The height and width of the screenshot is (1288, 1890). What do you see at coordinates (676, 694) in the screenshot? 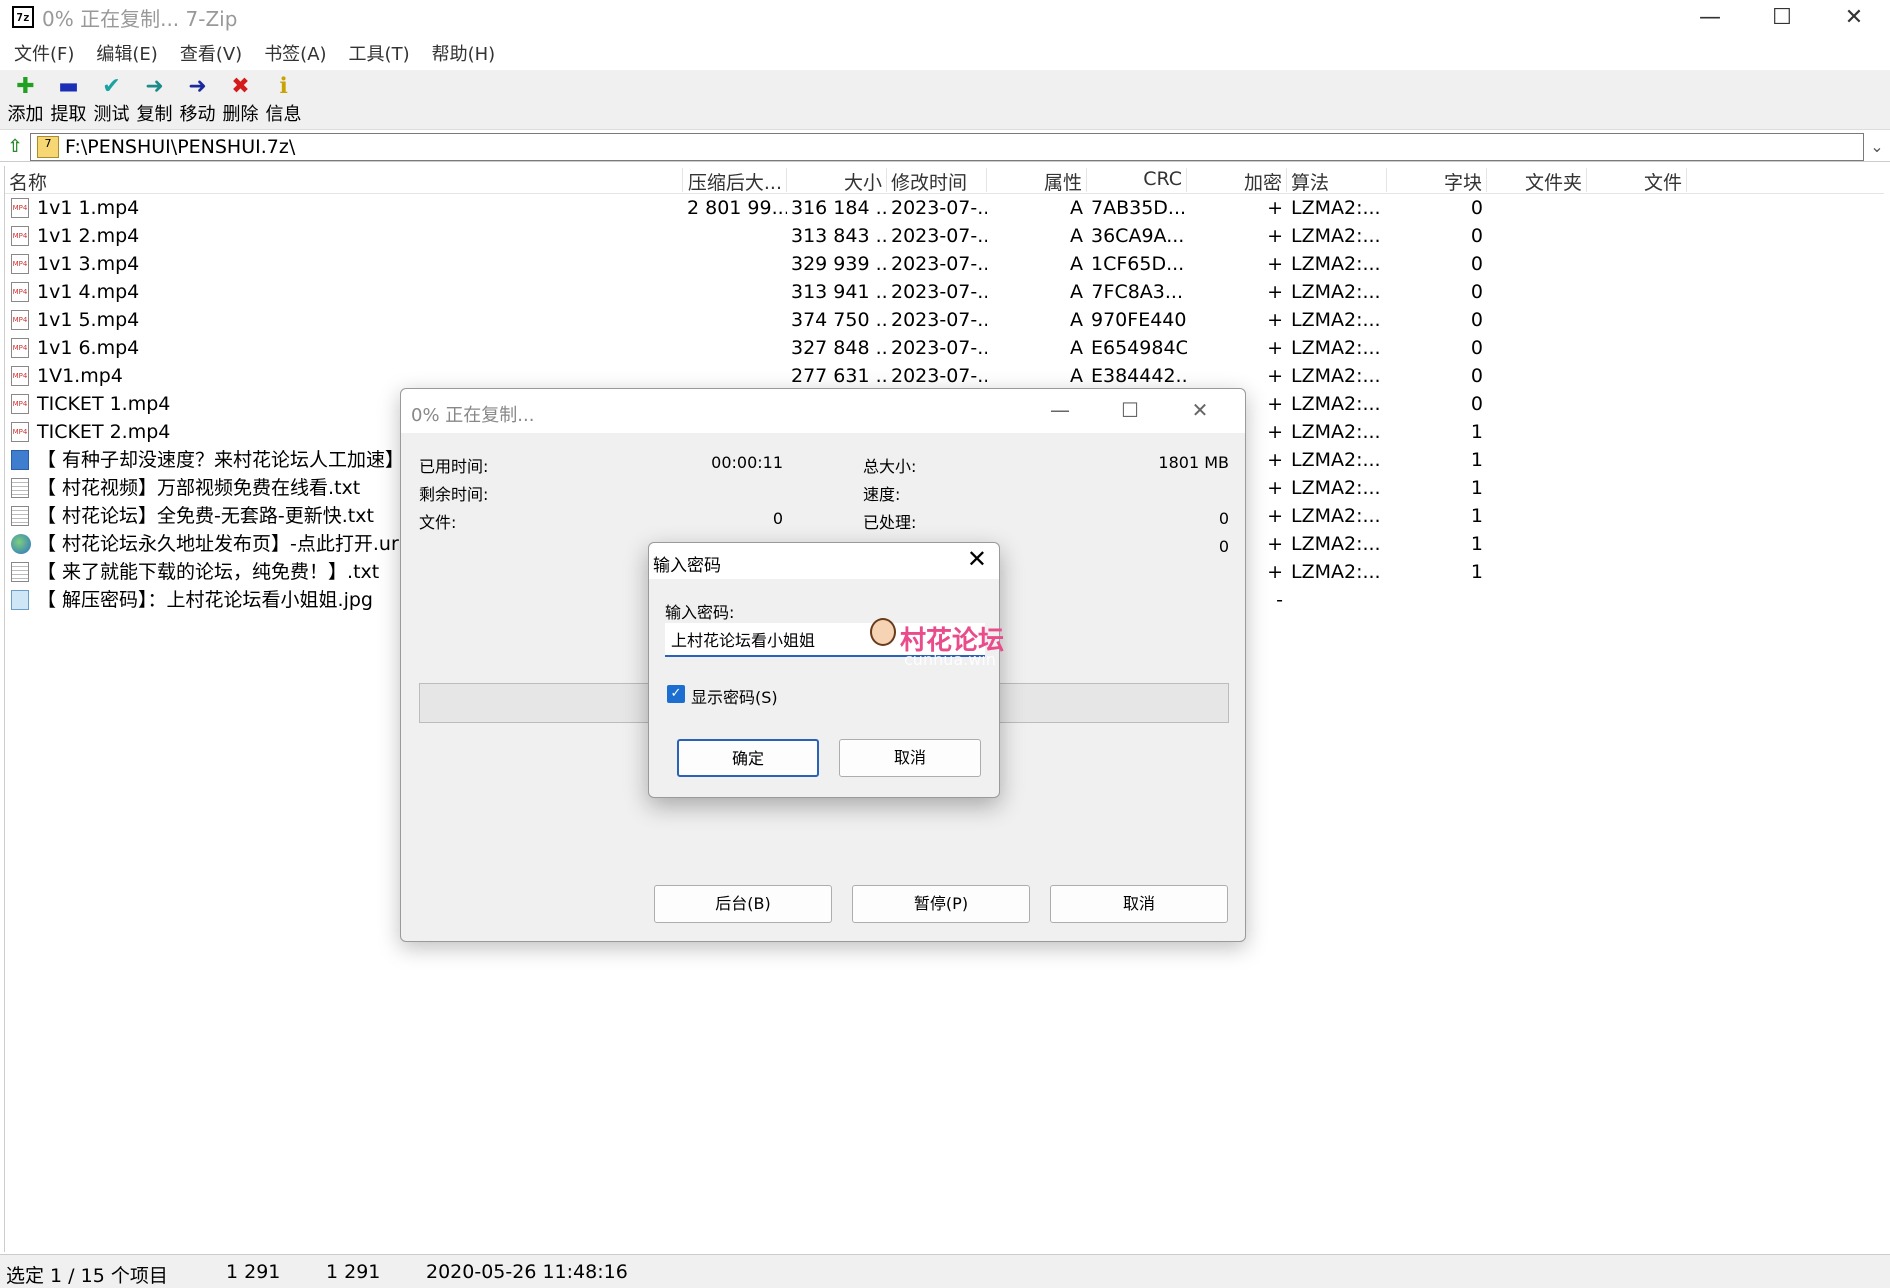
I see `show-password-checkbox: ✓` at bounding box center [676, 694].